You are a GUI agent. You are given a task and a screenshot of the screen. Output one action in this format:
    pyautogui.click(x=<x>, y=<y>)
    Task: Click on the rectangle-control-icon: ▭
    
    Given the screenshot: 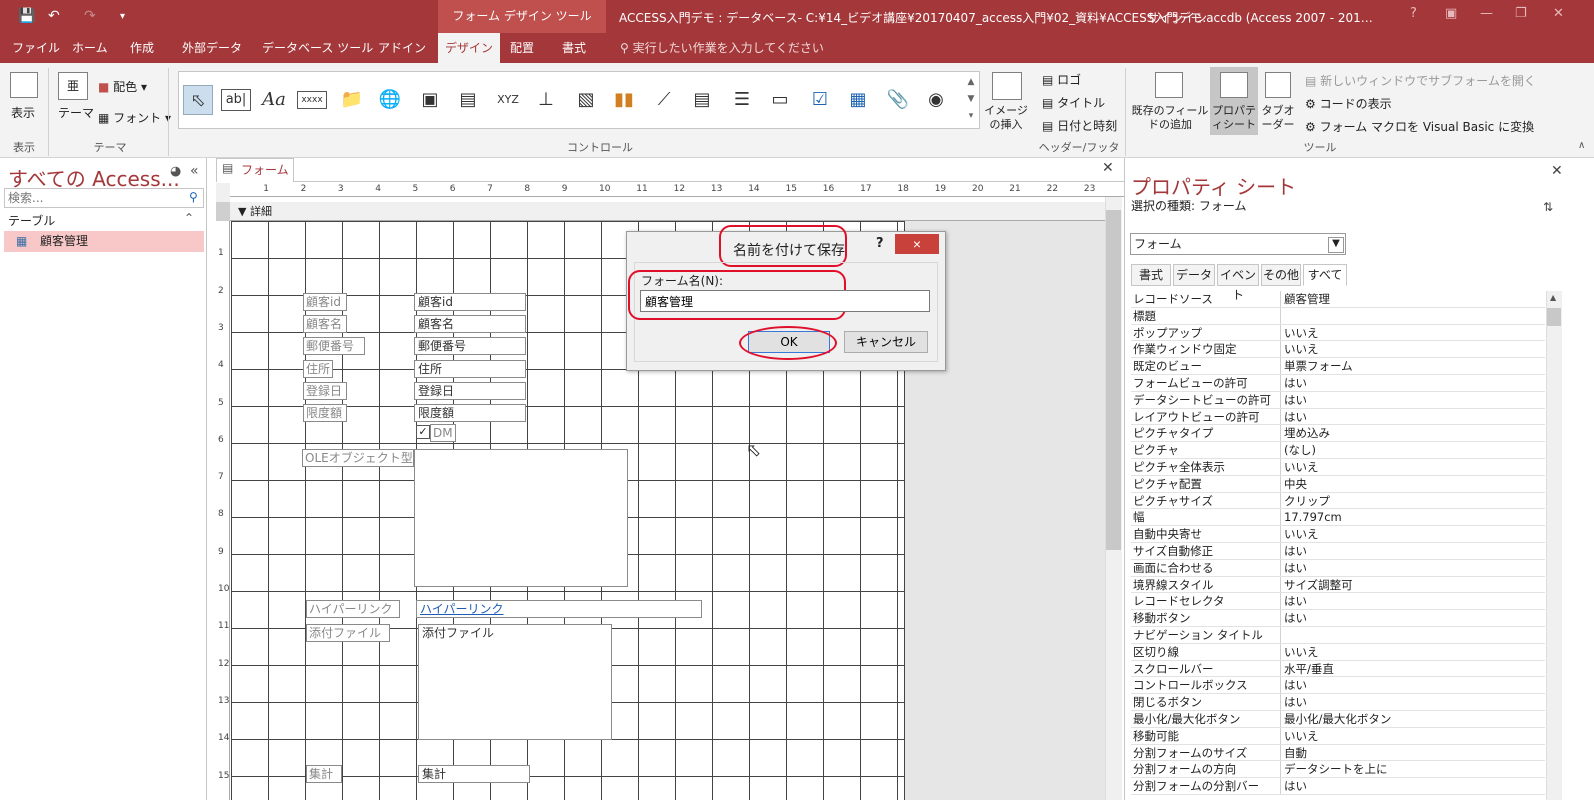 What is the action you would take?
    pyautogui.click(x=780, y=100)
    